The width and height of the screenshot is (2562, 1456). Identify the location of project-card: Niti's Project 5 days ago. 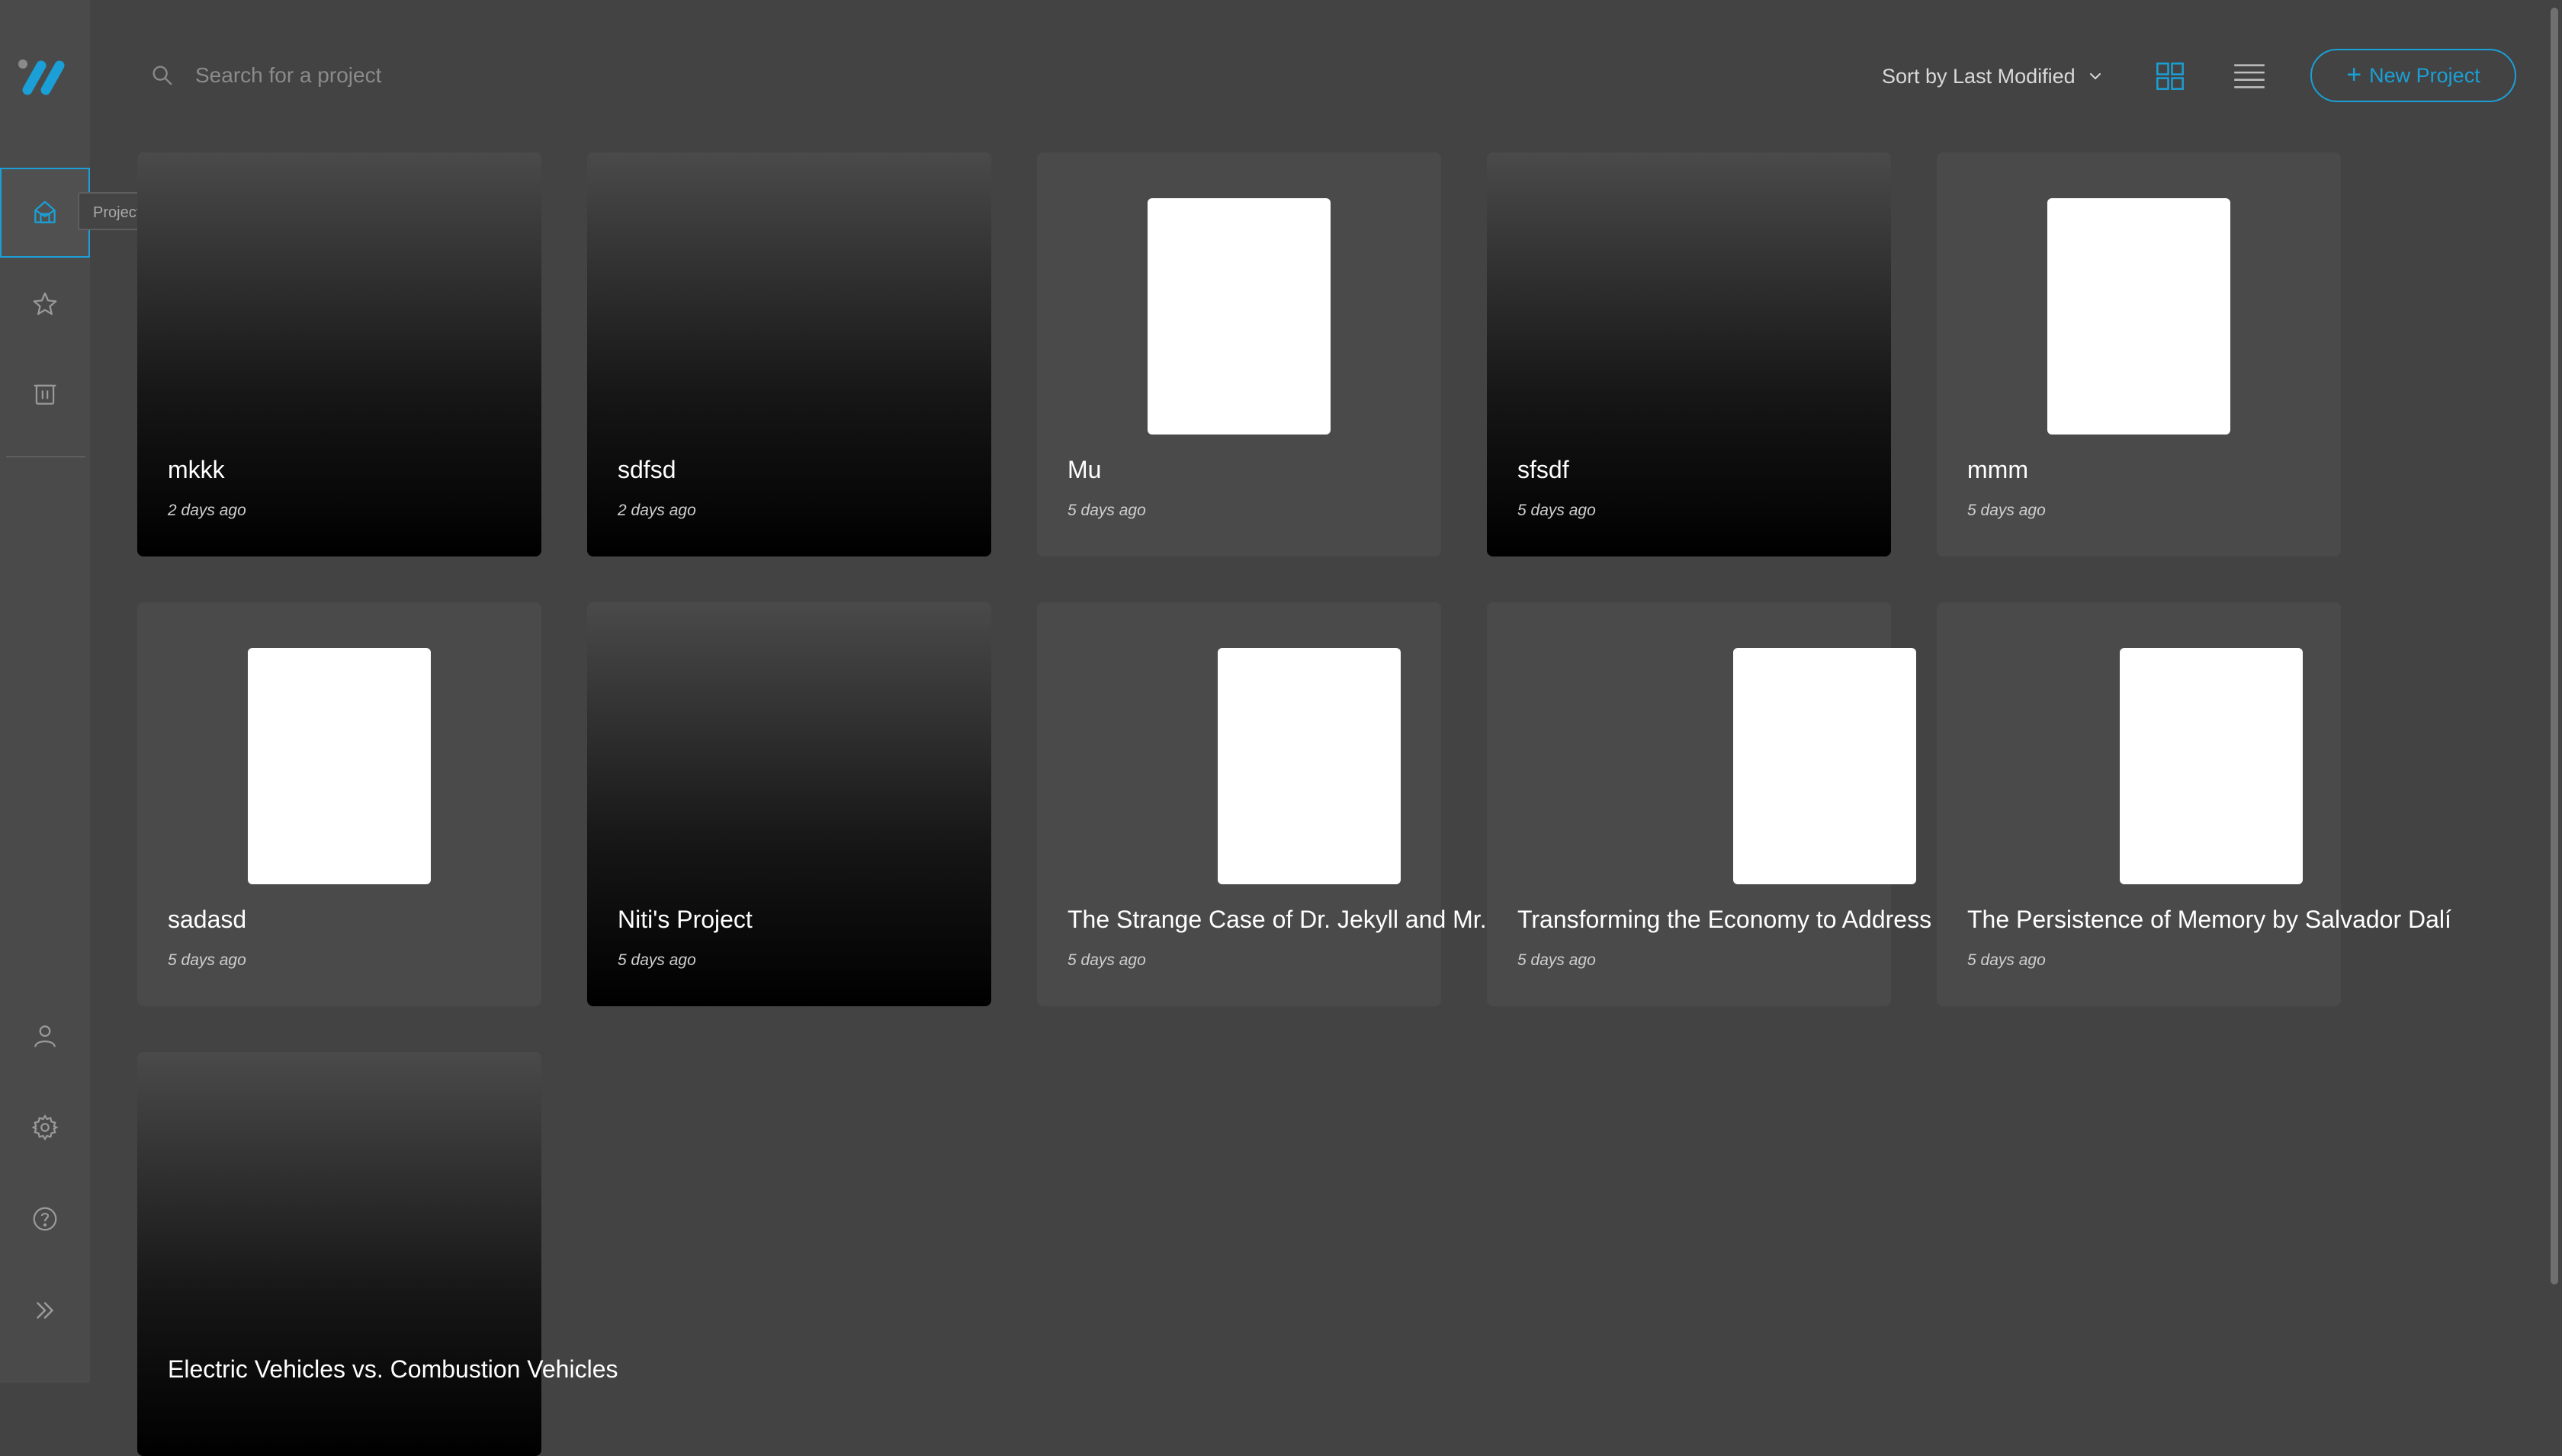
(789, 804).